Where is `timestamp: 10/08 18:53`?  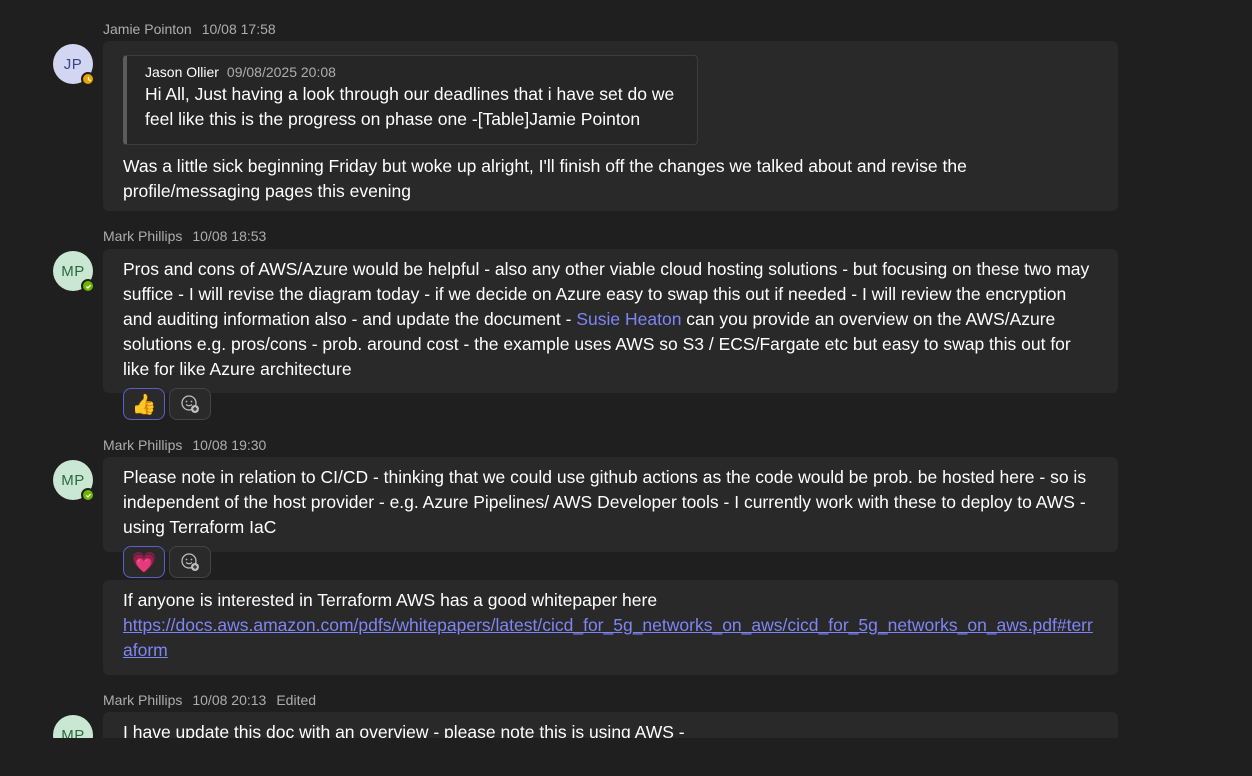 timestamp: 10/08 18:53 is located at coordinates (229, 236).